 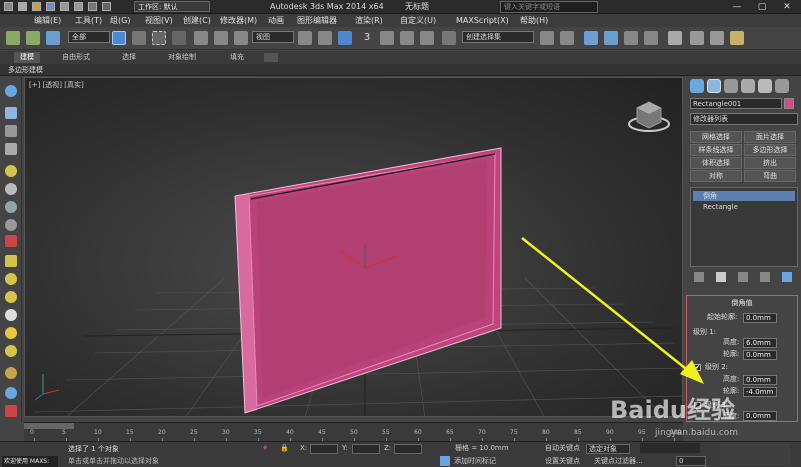 What do you see at coordinates (400, 70) in the screenshot?
I see `polygon-modeling-bar: 多边形建模` at bounding box center [400, 70].